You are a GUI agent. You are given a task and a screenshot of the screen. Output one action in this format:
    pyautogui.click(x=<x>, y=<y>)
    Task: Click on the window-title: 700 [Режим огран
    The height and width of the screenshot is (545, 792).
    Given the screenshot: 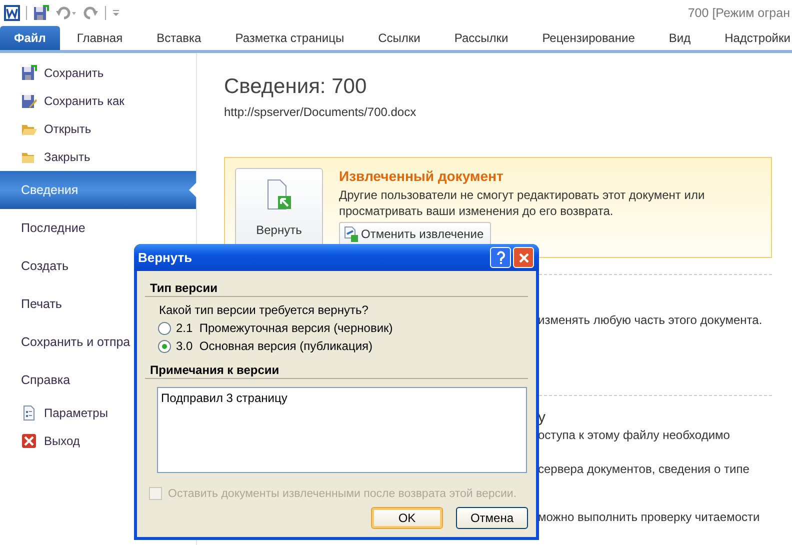 What is the action you would take?
    pyautogui.click(x=739, y=13)
    